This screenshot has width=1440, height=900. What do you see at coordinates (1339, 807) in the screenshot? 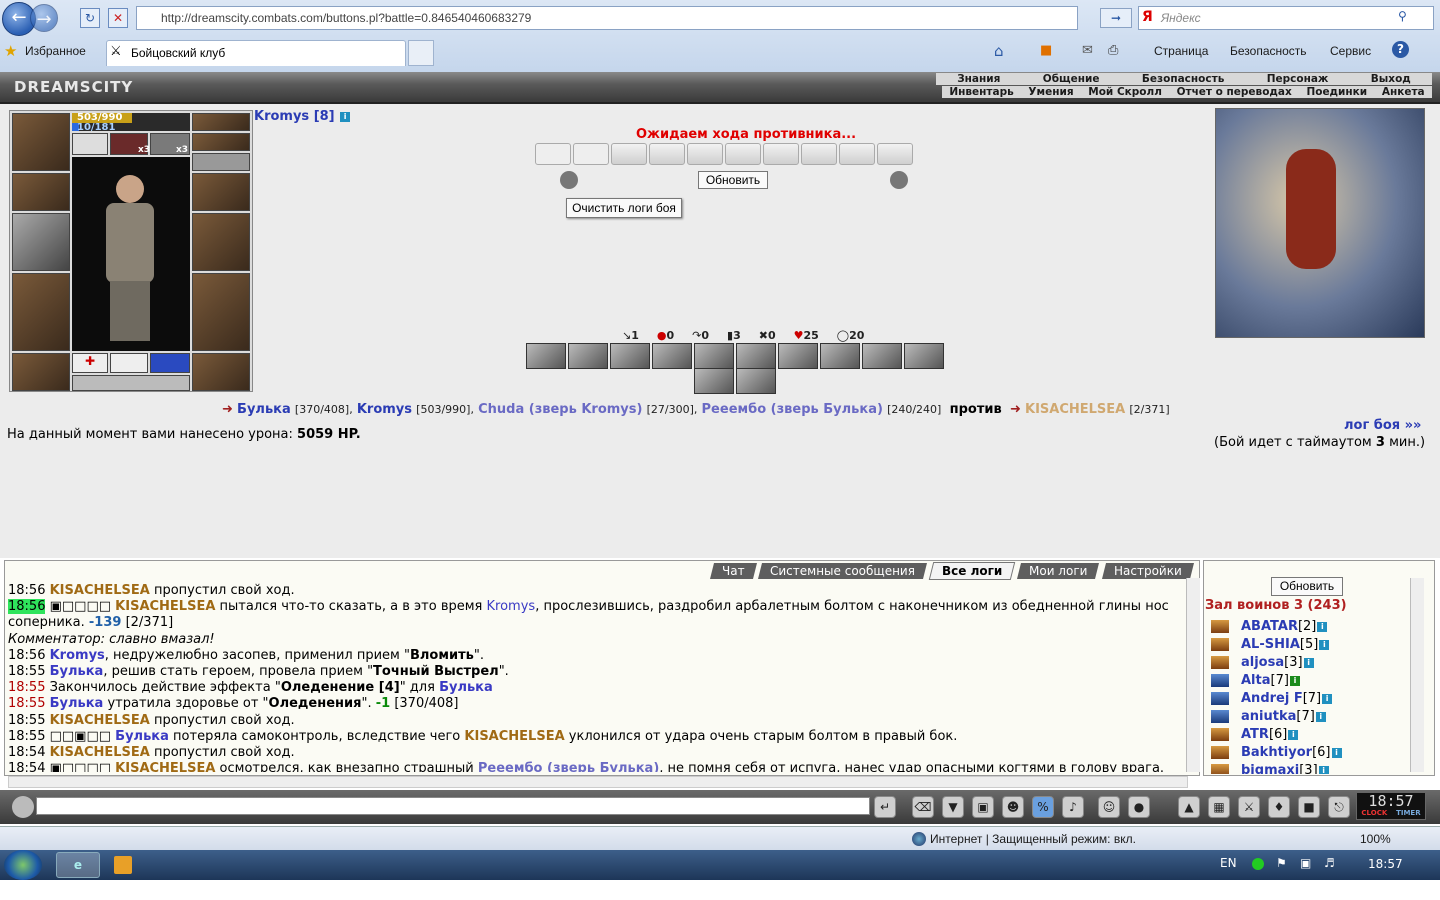
I see `exit-icon: ⎋` at bounding box center [1339, 807].